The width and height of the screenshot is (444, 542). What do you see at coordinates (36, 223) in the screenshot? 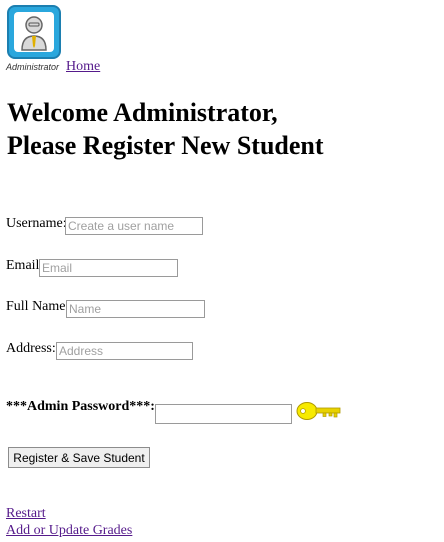
I see `username-label: Username:` at bounding box center [36, 223].